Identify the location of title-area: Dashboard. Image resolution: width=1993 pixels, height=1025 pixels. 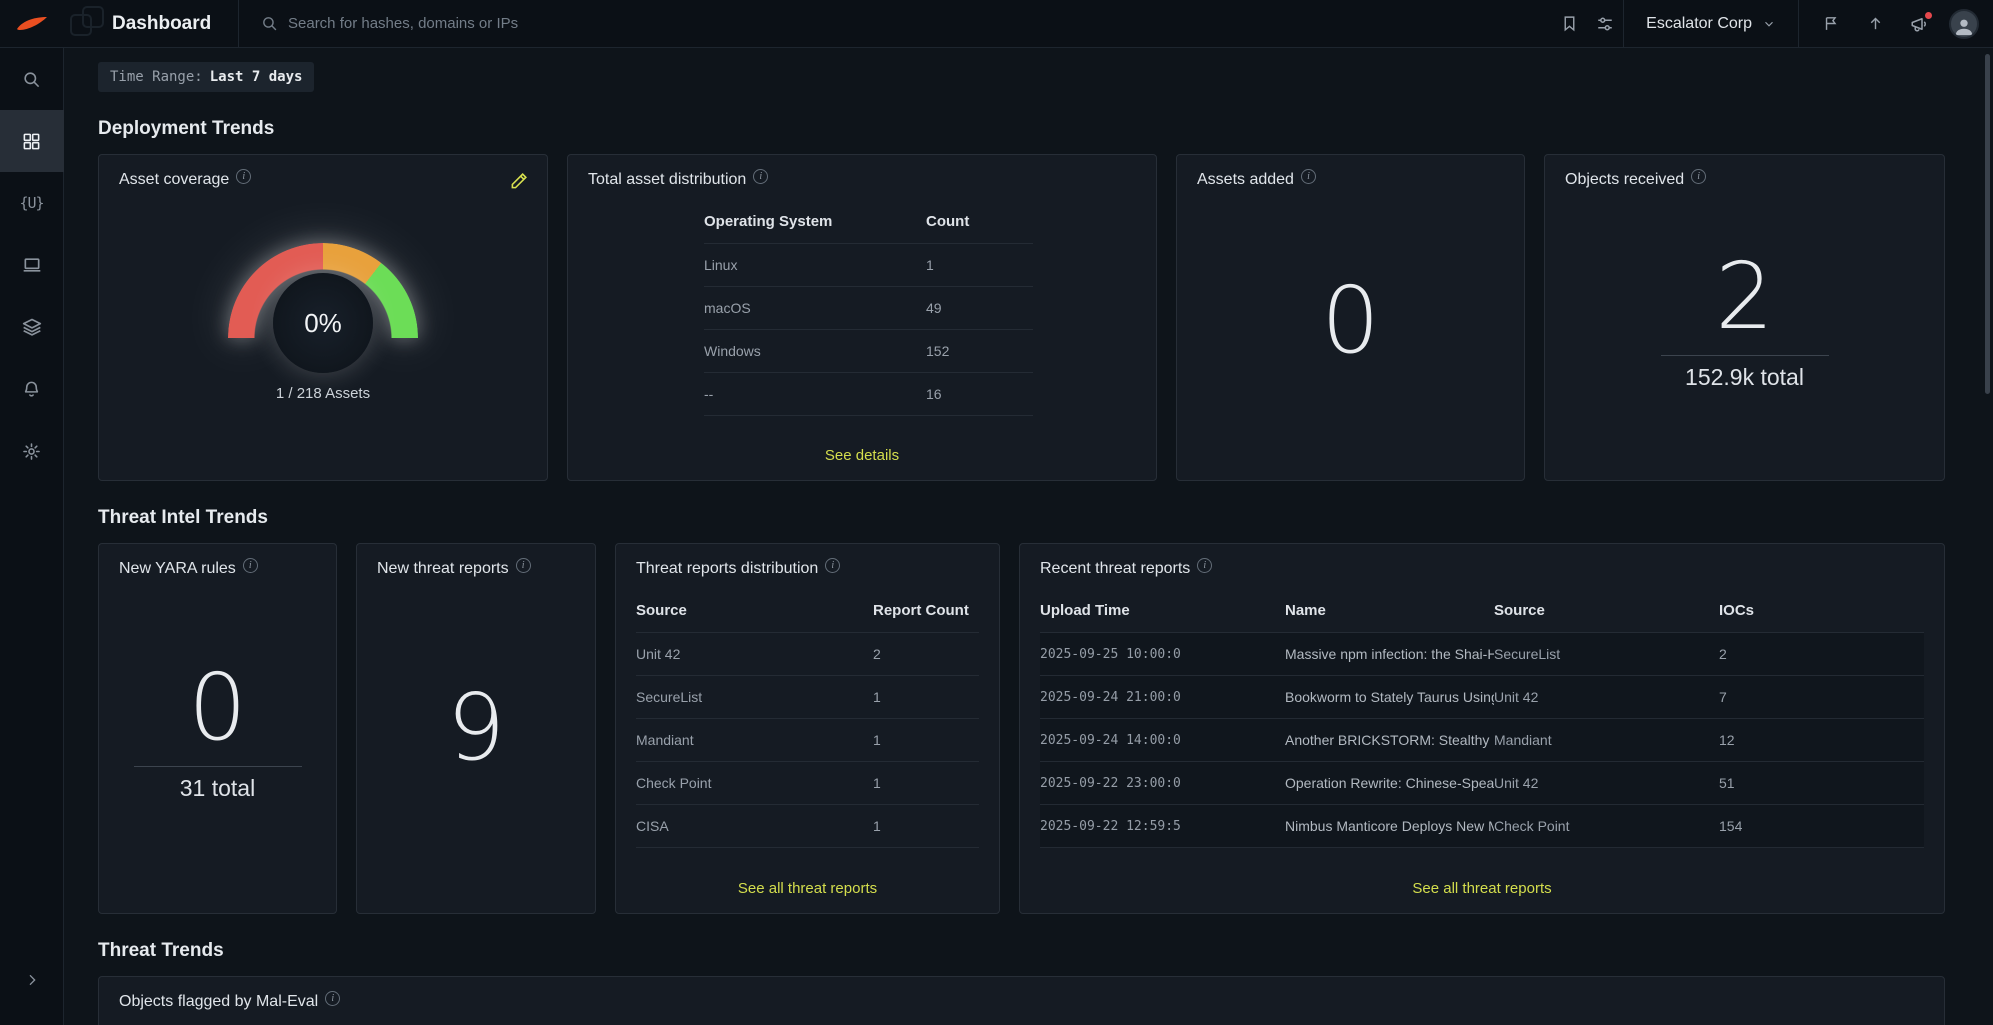
(151, 24).